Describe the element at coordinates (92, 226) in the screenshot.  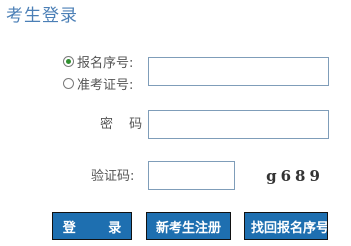
I see `login-button: 登 录` at that location.